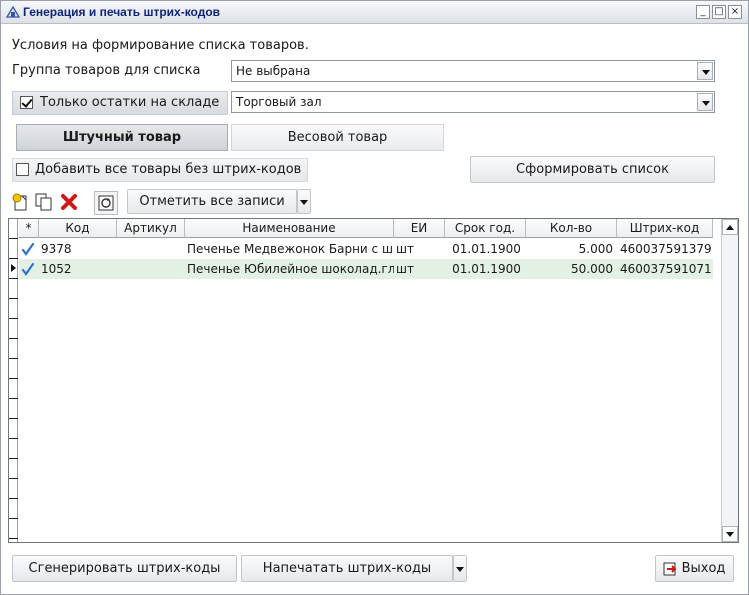  I want to click on maximize-button: □, so click(719, 12).